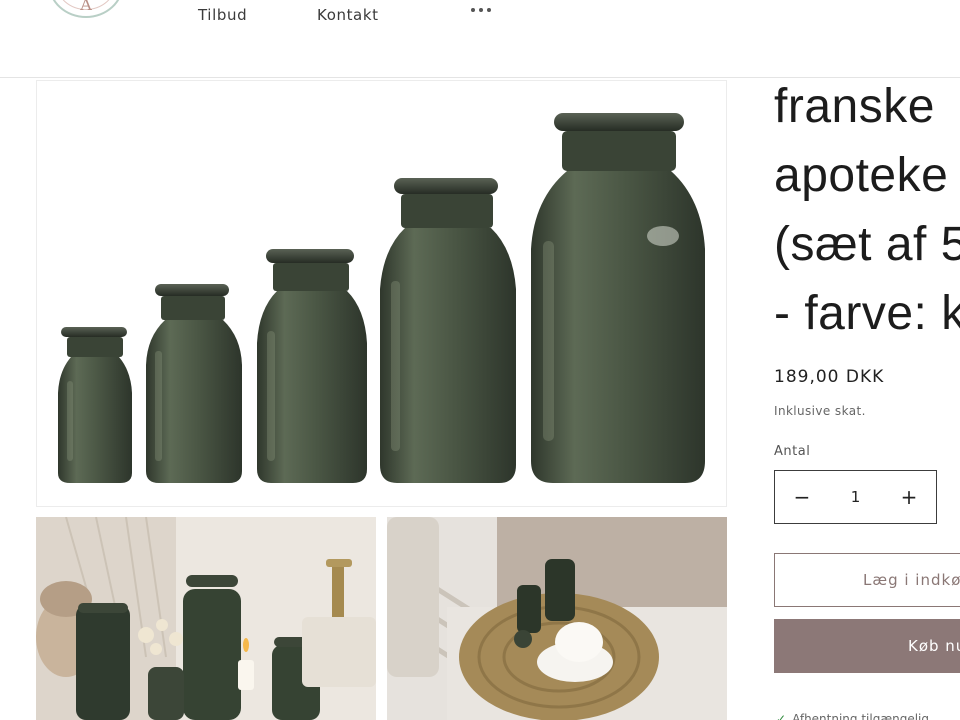  What do you see at coordinates (867, 646) in the screenshot?
I see `buy-now-button: Køb nu` at bounding box center [867, 646].